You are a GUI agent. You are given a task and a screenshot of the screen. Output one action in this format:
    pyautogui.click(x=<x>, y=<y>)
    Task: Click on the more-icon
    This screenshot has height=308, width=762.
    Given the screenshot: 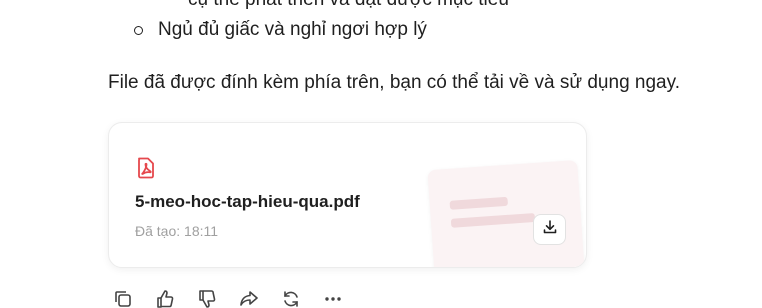 What is the action you would take?
    pyautogui.click(x=333, y=298)
    